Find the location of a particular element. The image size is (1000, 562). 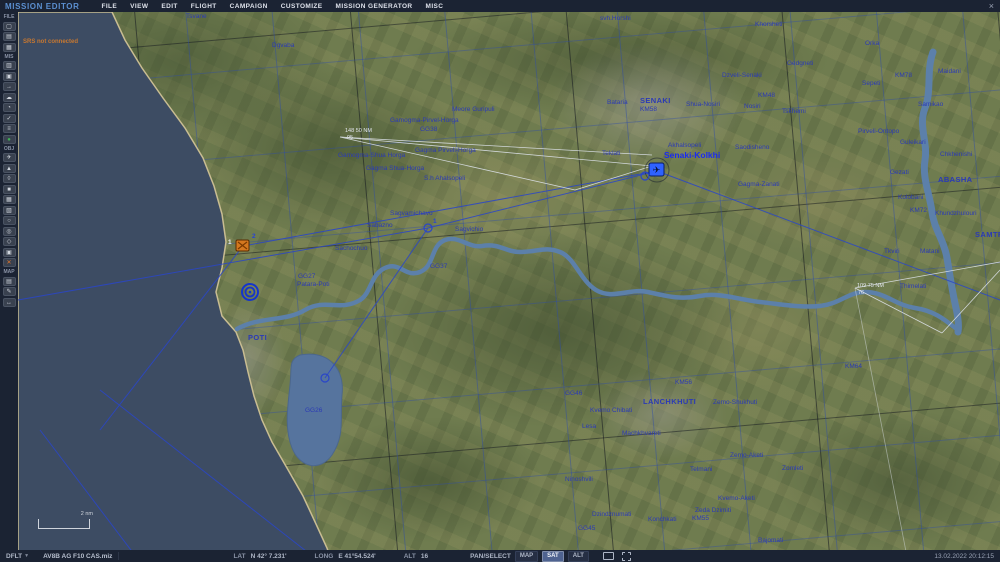

add-waypoint-icon: ◇ is located at coordinates (9, 241).